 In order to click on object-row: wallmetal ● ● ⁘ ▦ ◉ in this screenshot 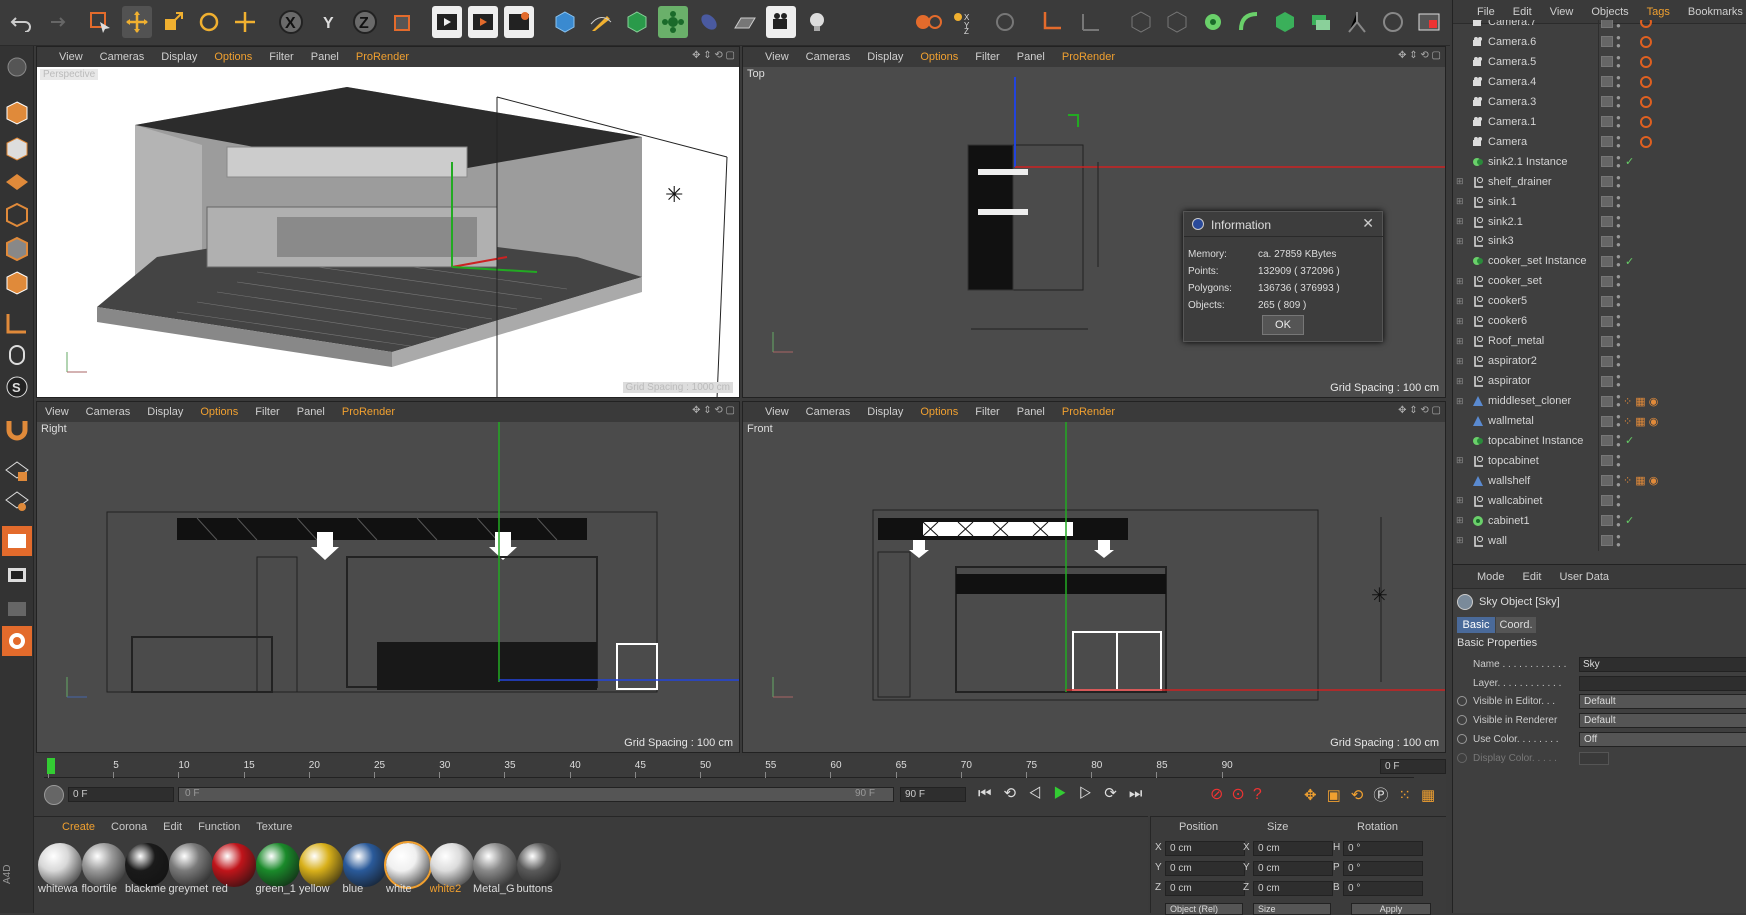, I will do `click(1599, 421)`.